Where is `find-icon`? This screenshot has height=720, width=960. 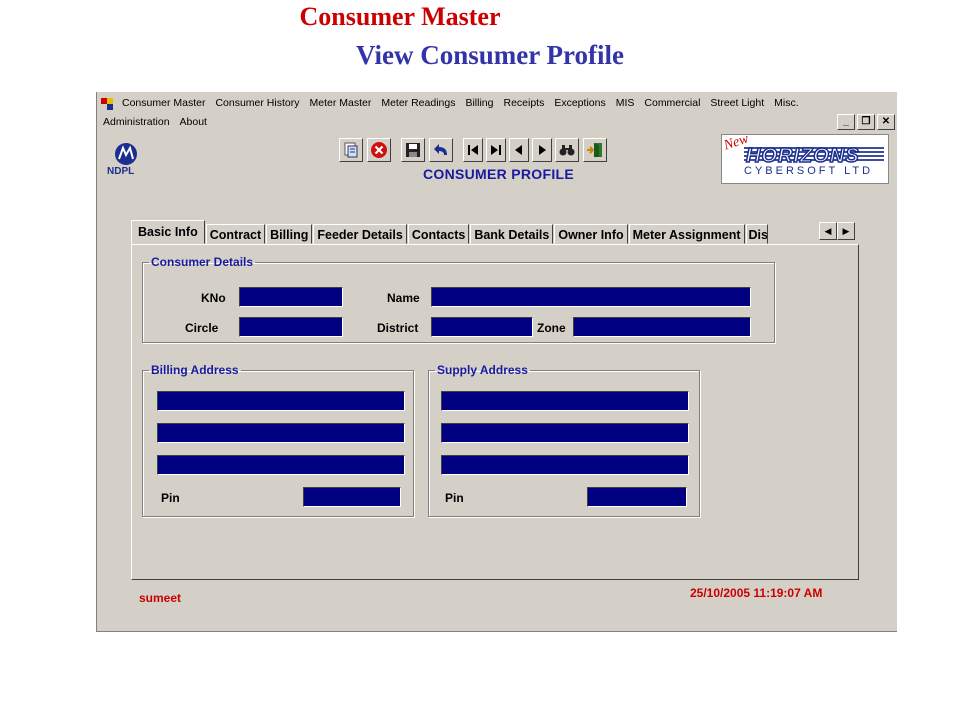
find-icon is located at coordinates (567, 150).